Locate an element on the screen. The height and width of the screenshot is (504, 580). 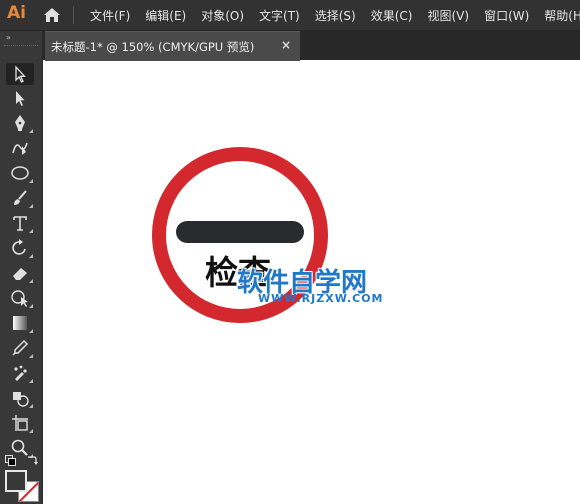
document-tab: 未标题-1* @ 150% (CMYK/GPU 预览) × is located at coordinates (172, 46).